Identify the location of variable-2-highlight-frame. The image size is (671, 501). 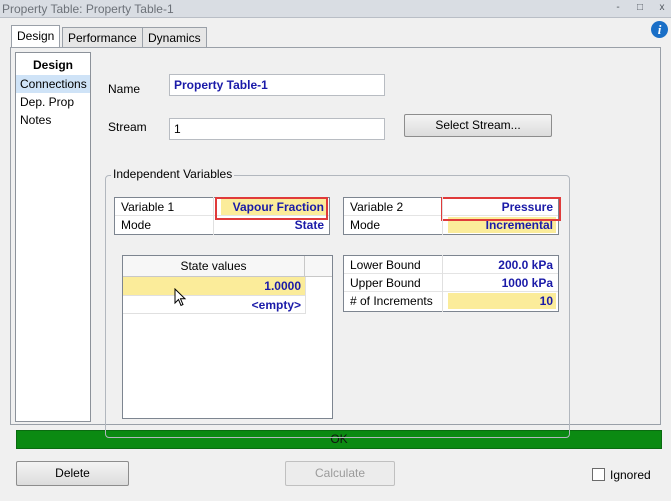
(501, 209).